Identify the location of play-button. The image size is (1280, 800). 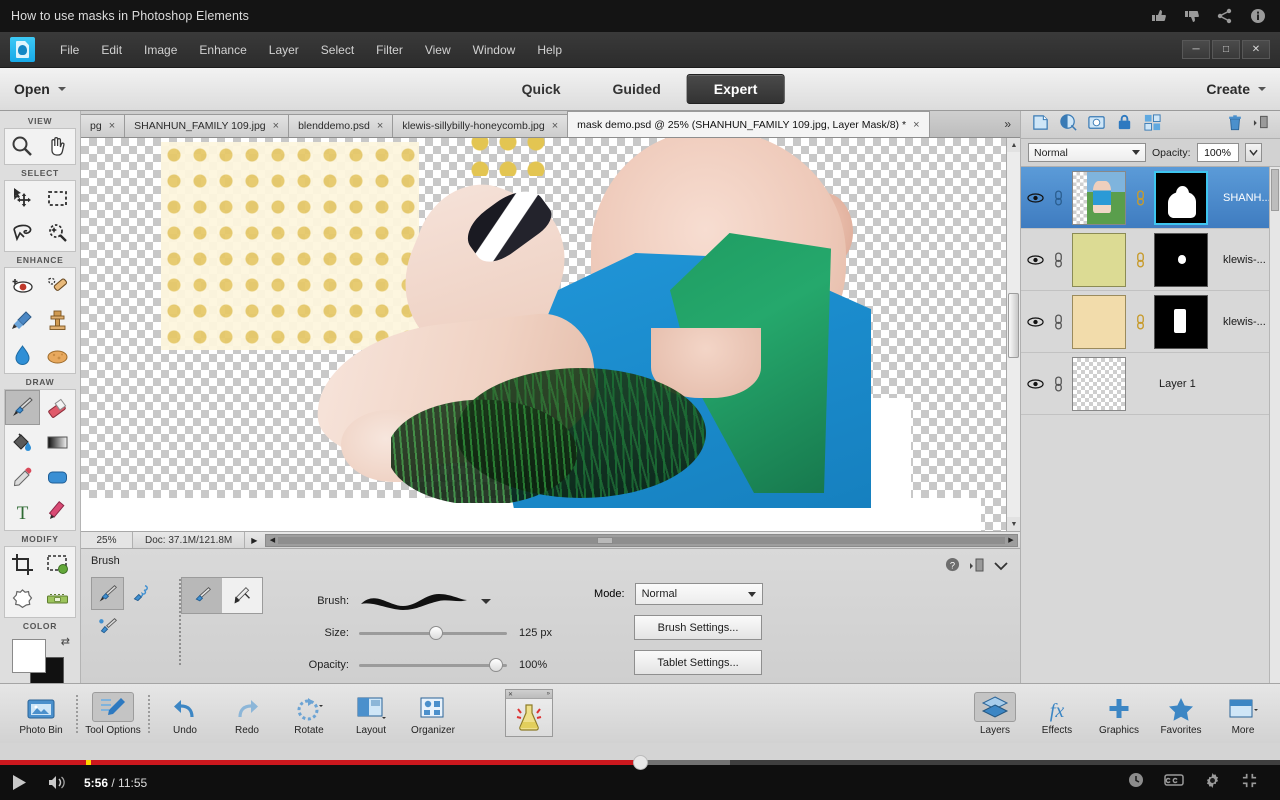
(19, 782).